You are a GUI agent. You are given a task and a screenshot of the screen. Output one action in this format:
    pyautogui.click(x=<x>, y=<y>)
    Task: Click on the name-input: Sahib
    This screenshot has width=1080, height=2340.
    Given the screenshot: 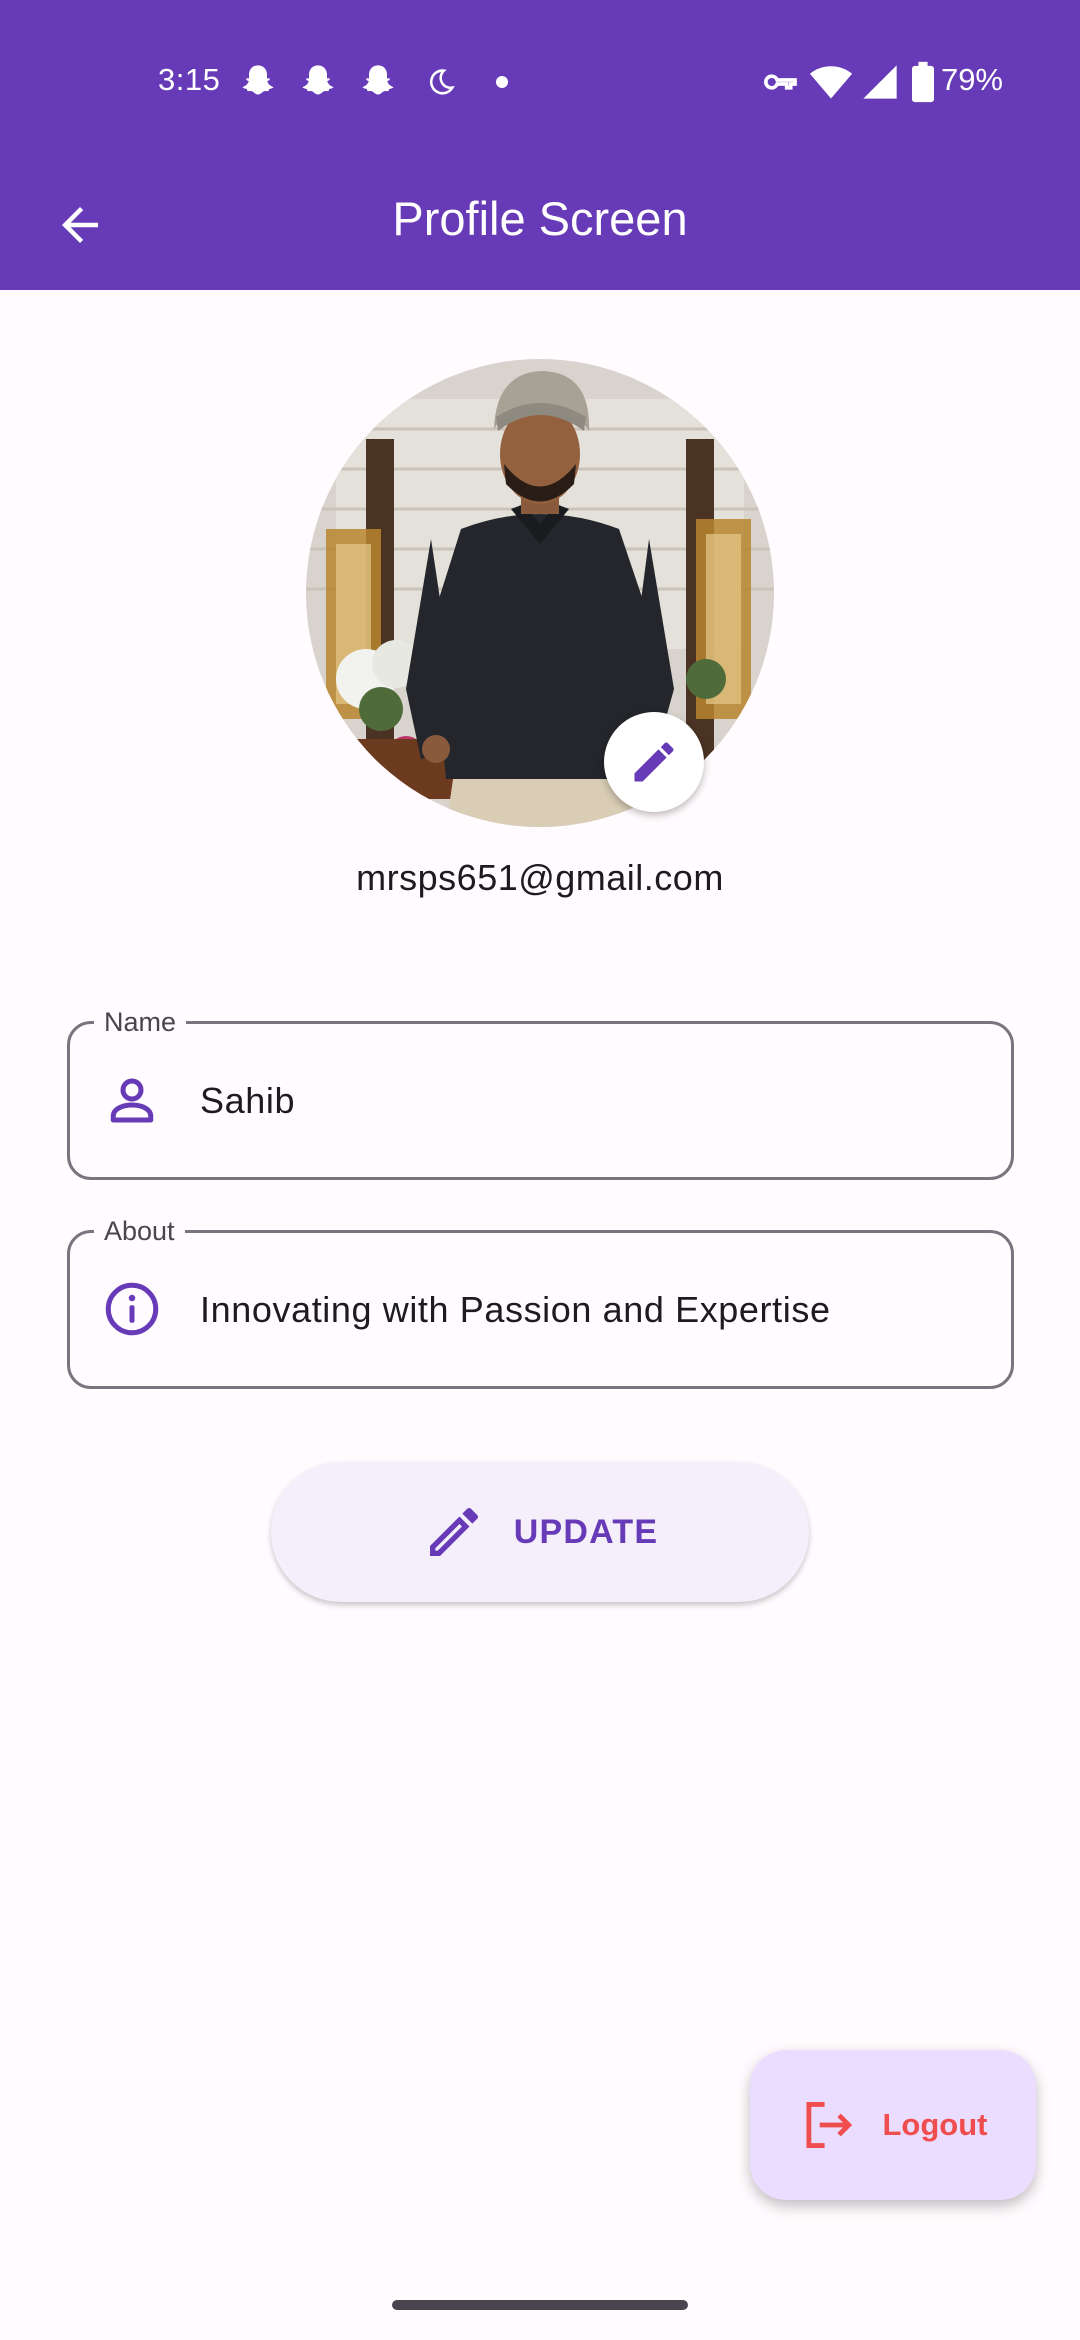 What is the action you would take?
    pyautogui.click(x=247, y=1101)
    